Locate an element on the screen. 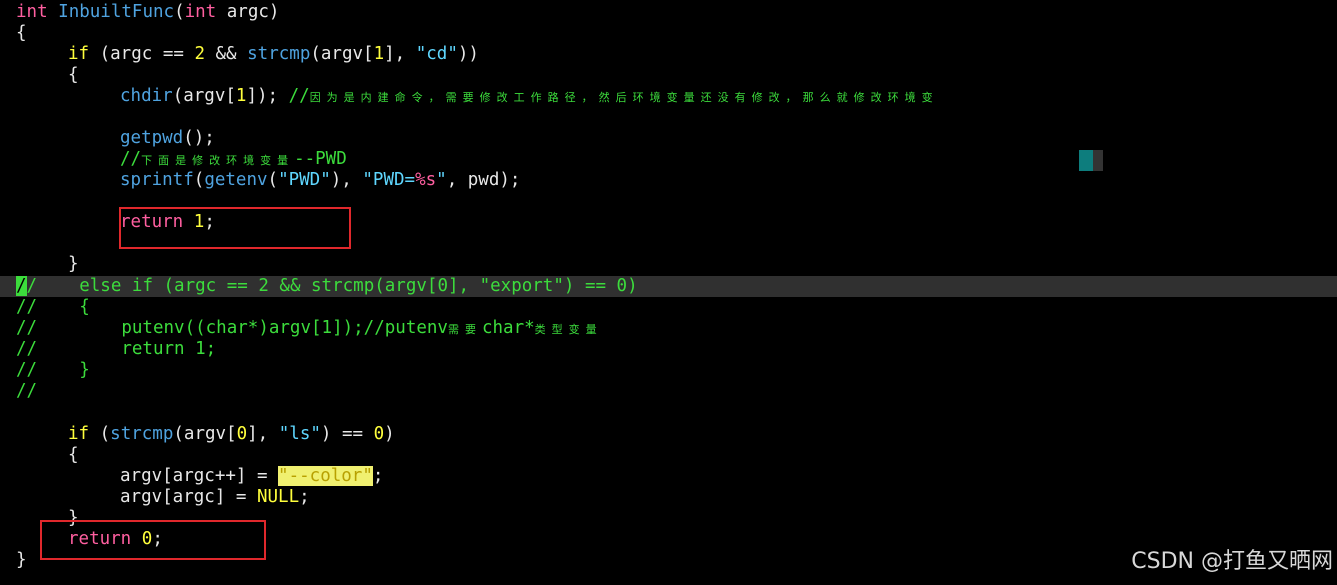  token-cmt: char* is located at coordinates (508, 328).